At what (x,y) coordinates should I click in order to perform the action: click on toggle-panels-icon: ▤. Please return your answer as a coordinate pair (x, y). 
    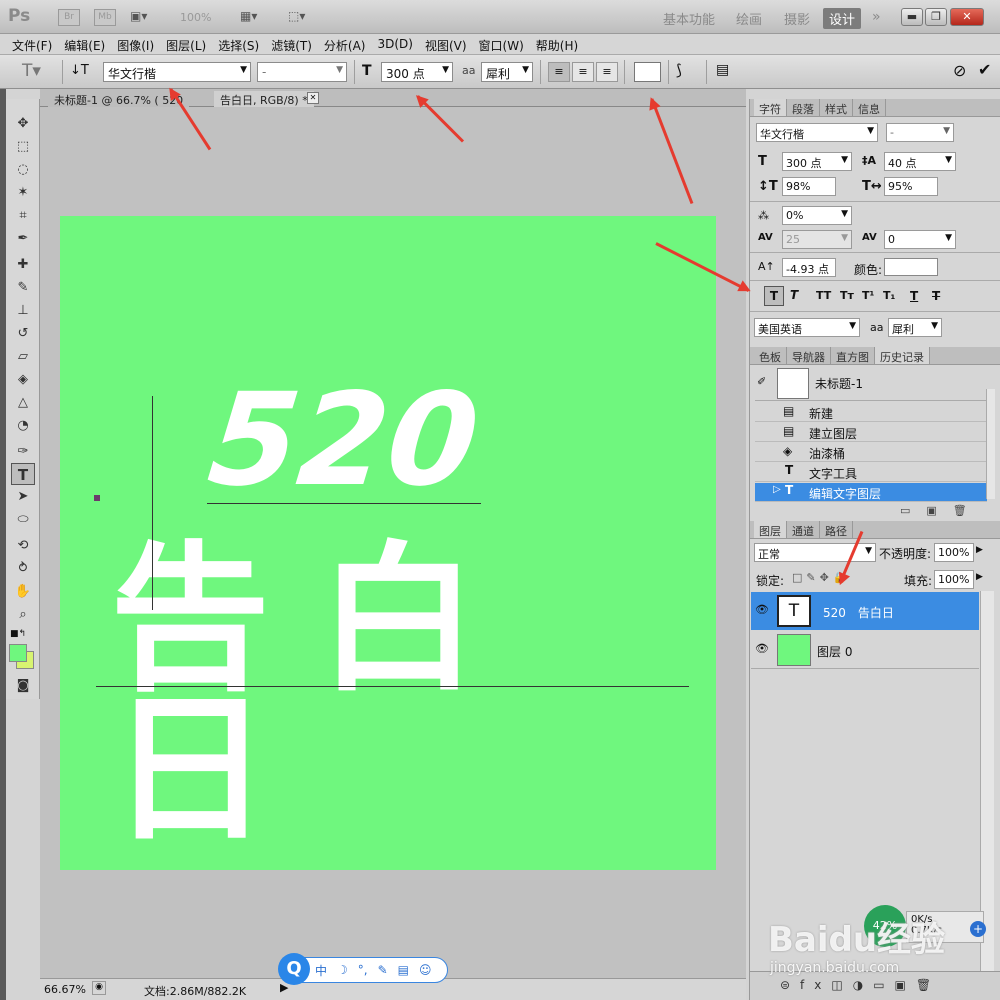
    Looking at the image, I should click on (722, 70).